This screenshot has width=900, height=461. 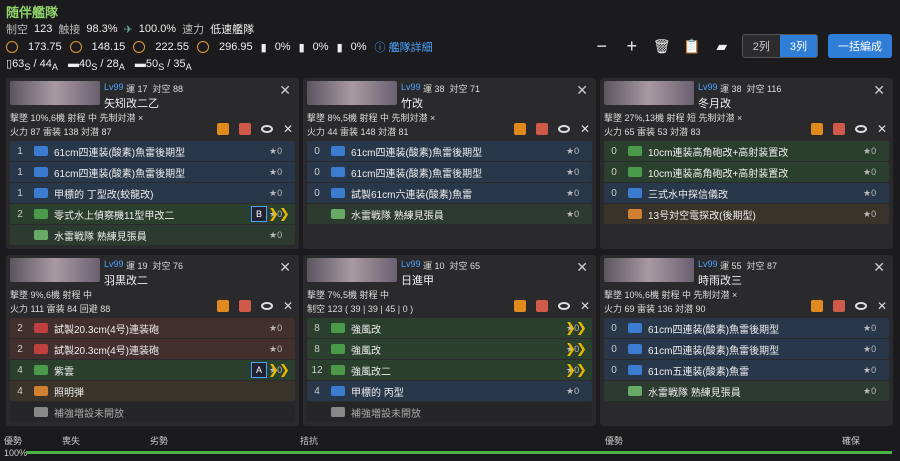 I want to click on equipment-slot: 0 試製61cm六連装(酸素)魚雷 ★0, so click(x=449, y=193).